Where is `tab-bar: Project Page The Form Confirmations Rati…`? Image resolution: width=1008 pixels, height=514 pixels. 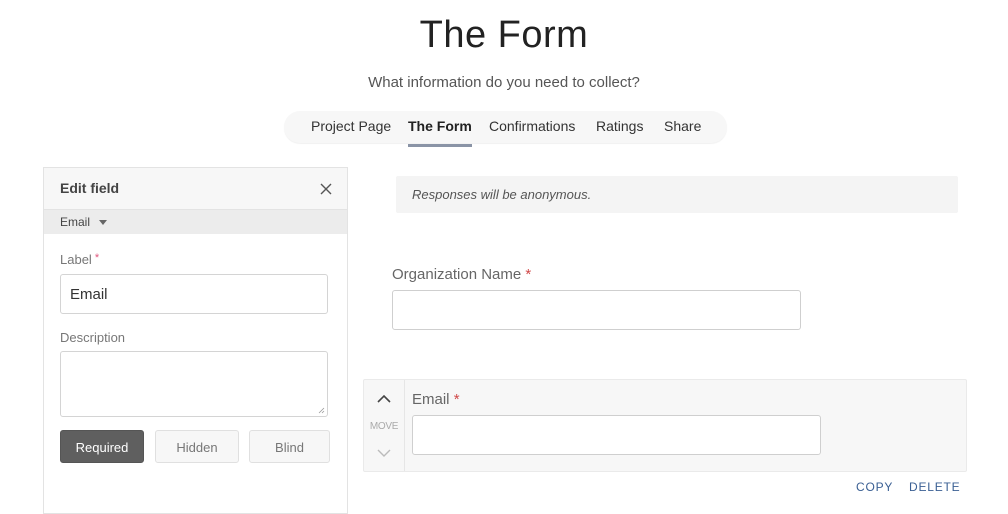
tab-bar: Project Page The Form Confirmations Rati… is located at coordinates (505, 129).